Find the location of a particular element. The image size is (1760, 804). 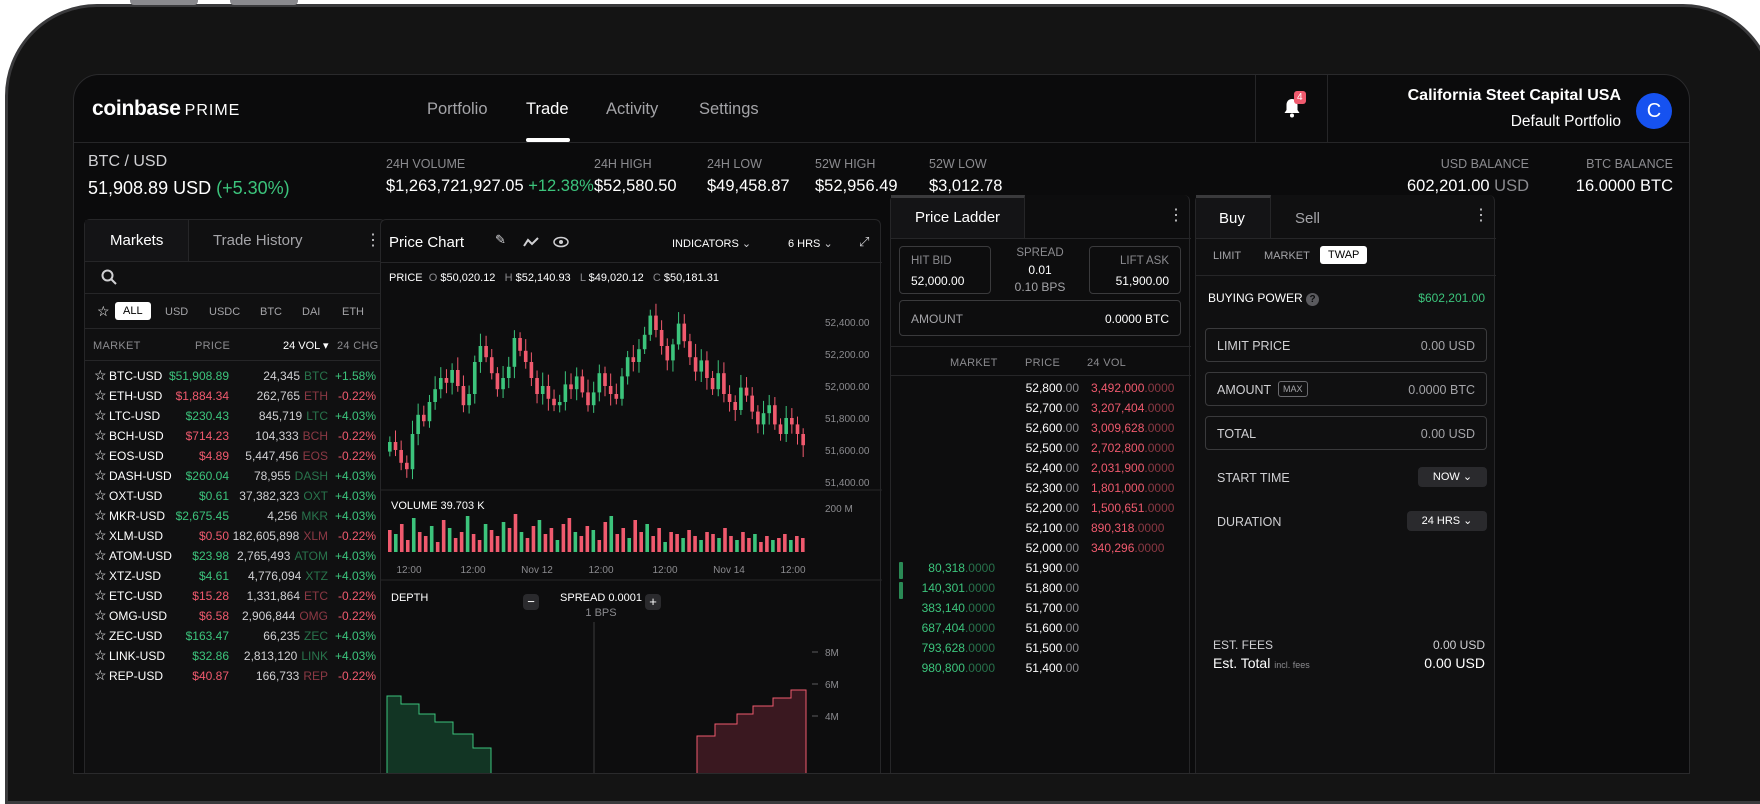

list-item: ☆ ZEC-USD $163.47 66,235 ZEC +4.03% is located at coordinates (235, 638).